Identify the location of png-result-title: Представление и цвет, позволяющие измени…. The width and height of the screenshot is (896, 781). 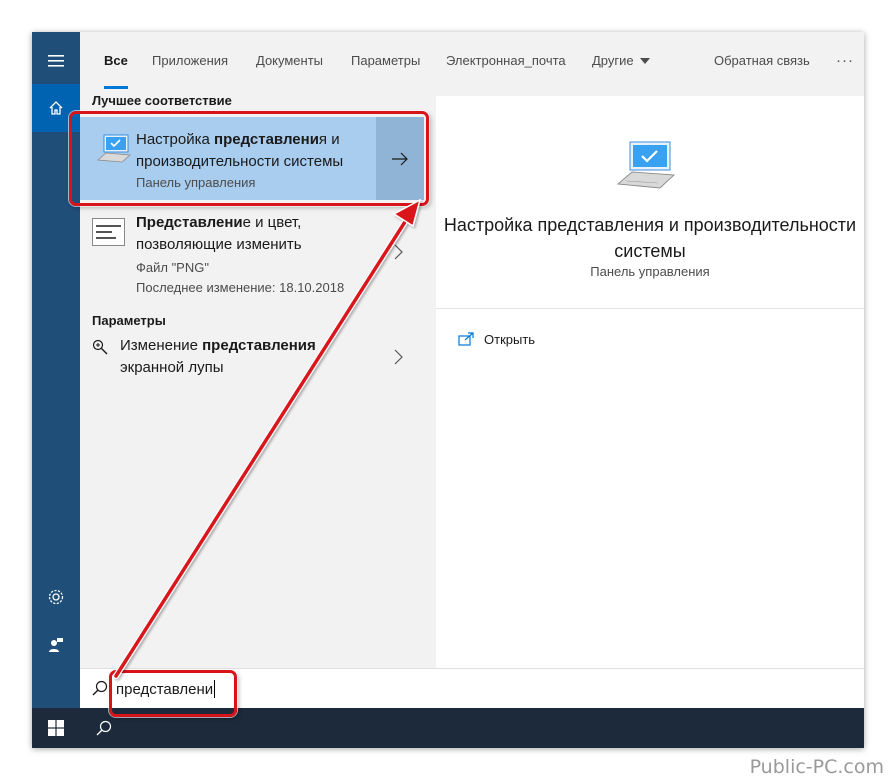
(219, 233).